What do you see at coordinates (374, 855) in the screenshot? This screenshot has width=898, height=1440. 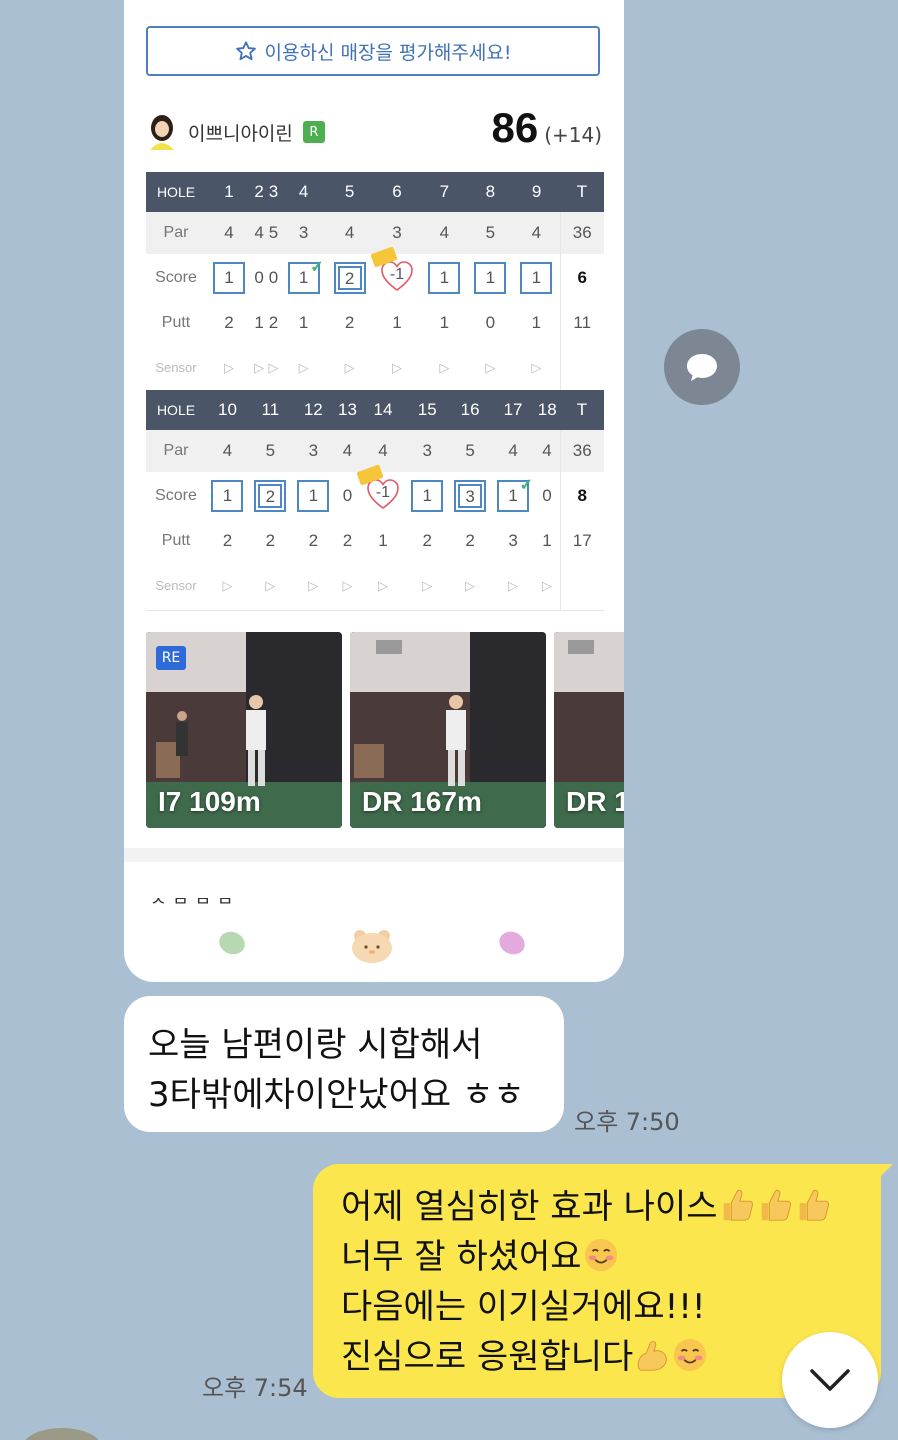 I see `section-divider` at bounding box center [374, 855].